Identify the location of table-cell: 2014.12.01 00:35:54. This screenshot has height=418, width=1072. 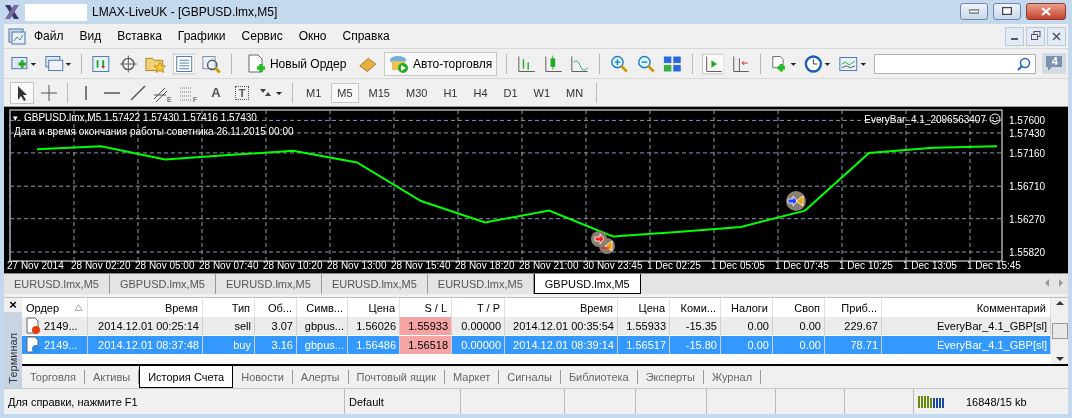
(561, 326).